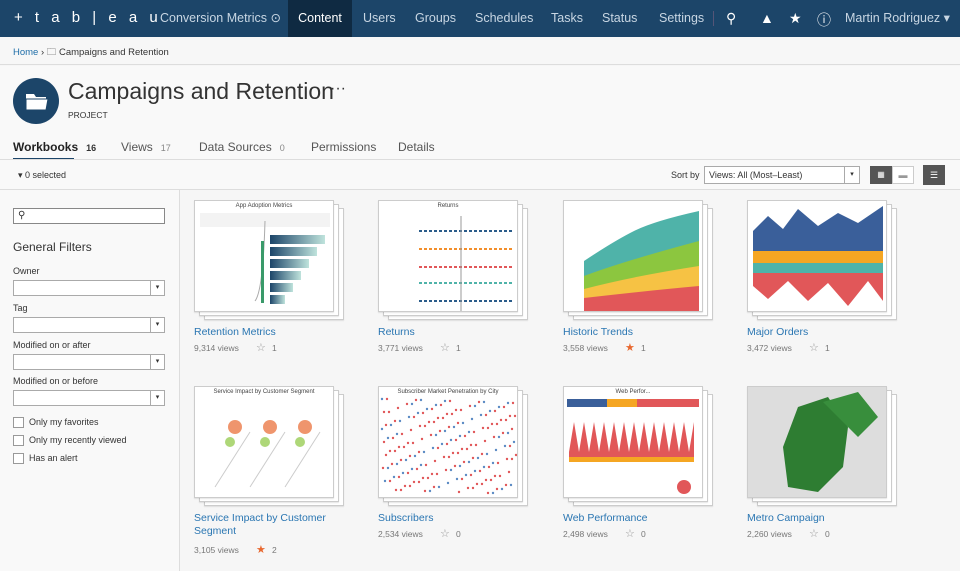 This screenshot has width=960, height=571. Describe the element at coordinates (113, 52) in the screenshot. I see `breadcrumb-current: Campaigns and Retention` at that location.